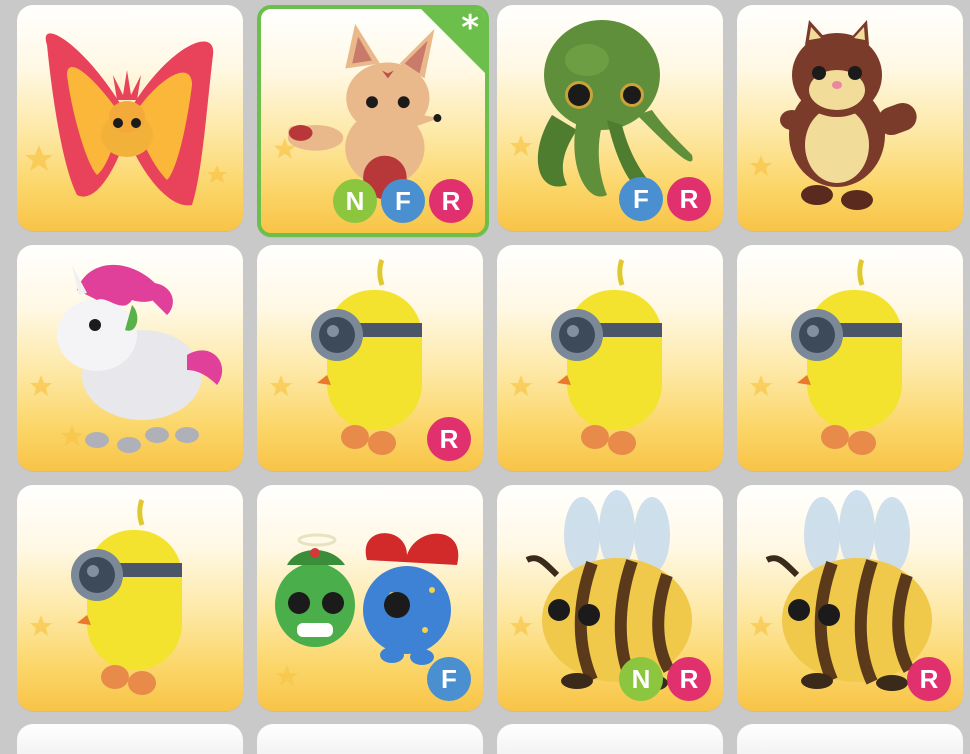 This screenshot has width=970, height=754. Describe the element at coordinates (610, 598) in the screenshot. I see `inventory-slot-11: N R` at that location.